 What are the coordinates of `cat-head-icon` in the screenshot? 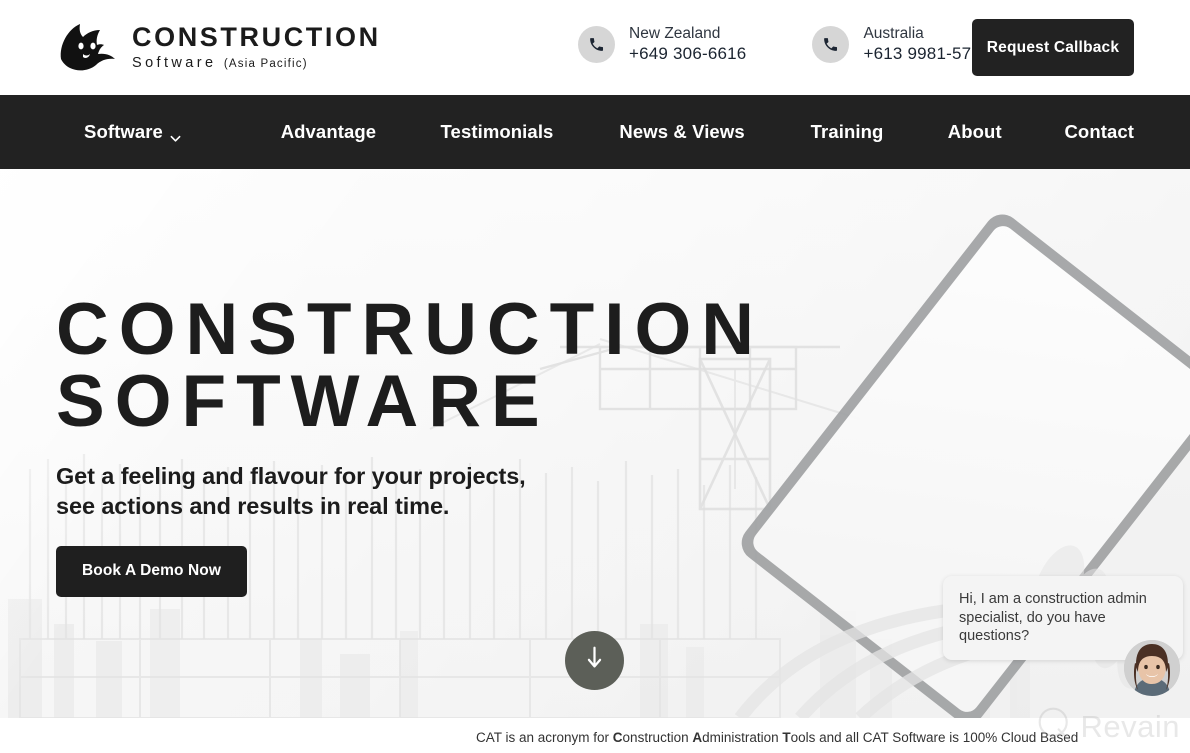 It's located at (87, 47).